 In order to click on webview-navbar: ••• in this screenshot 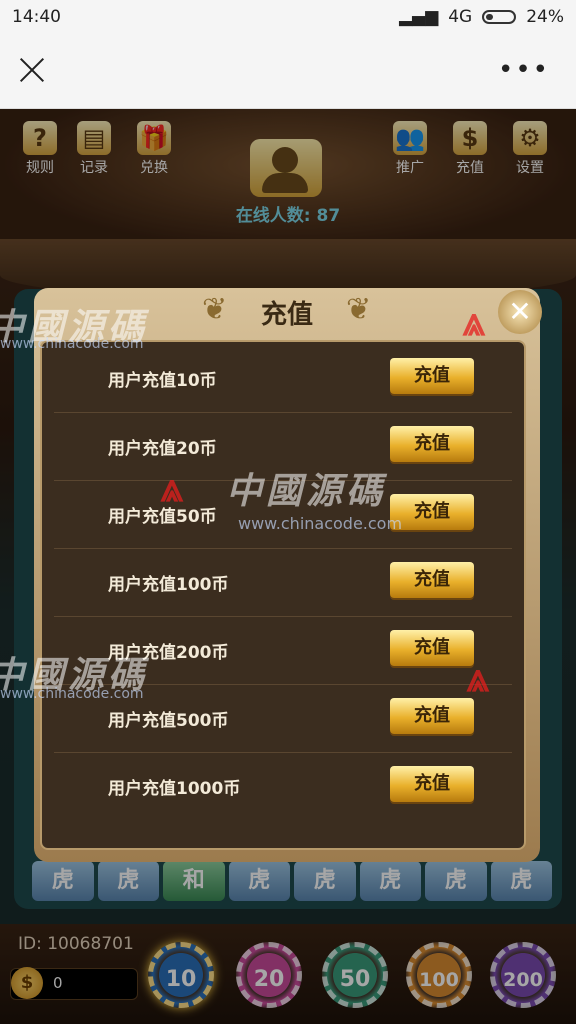, I will do `click(288, 72)`.